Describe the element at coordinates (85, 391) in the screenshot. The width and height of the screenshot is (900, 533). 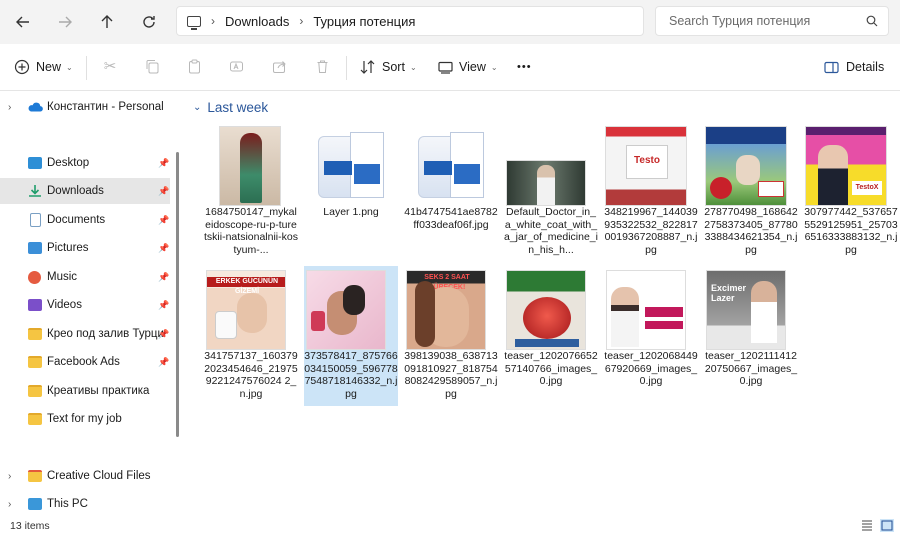
I see `sidebar-item-folder-kreativy: Креативы практика` at that location.